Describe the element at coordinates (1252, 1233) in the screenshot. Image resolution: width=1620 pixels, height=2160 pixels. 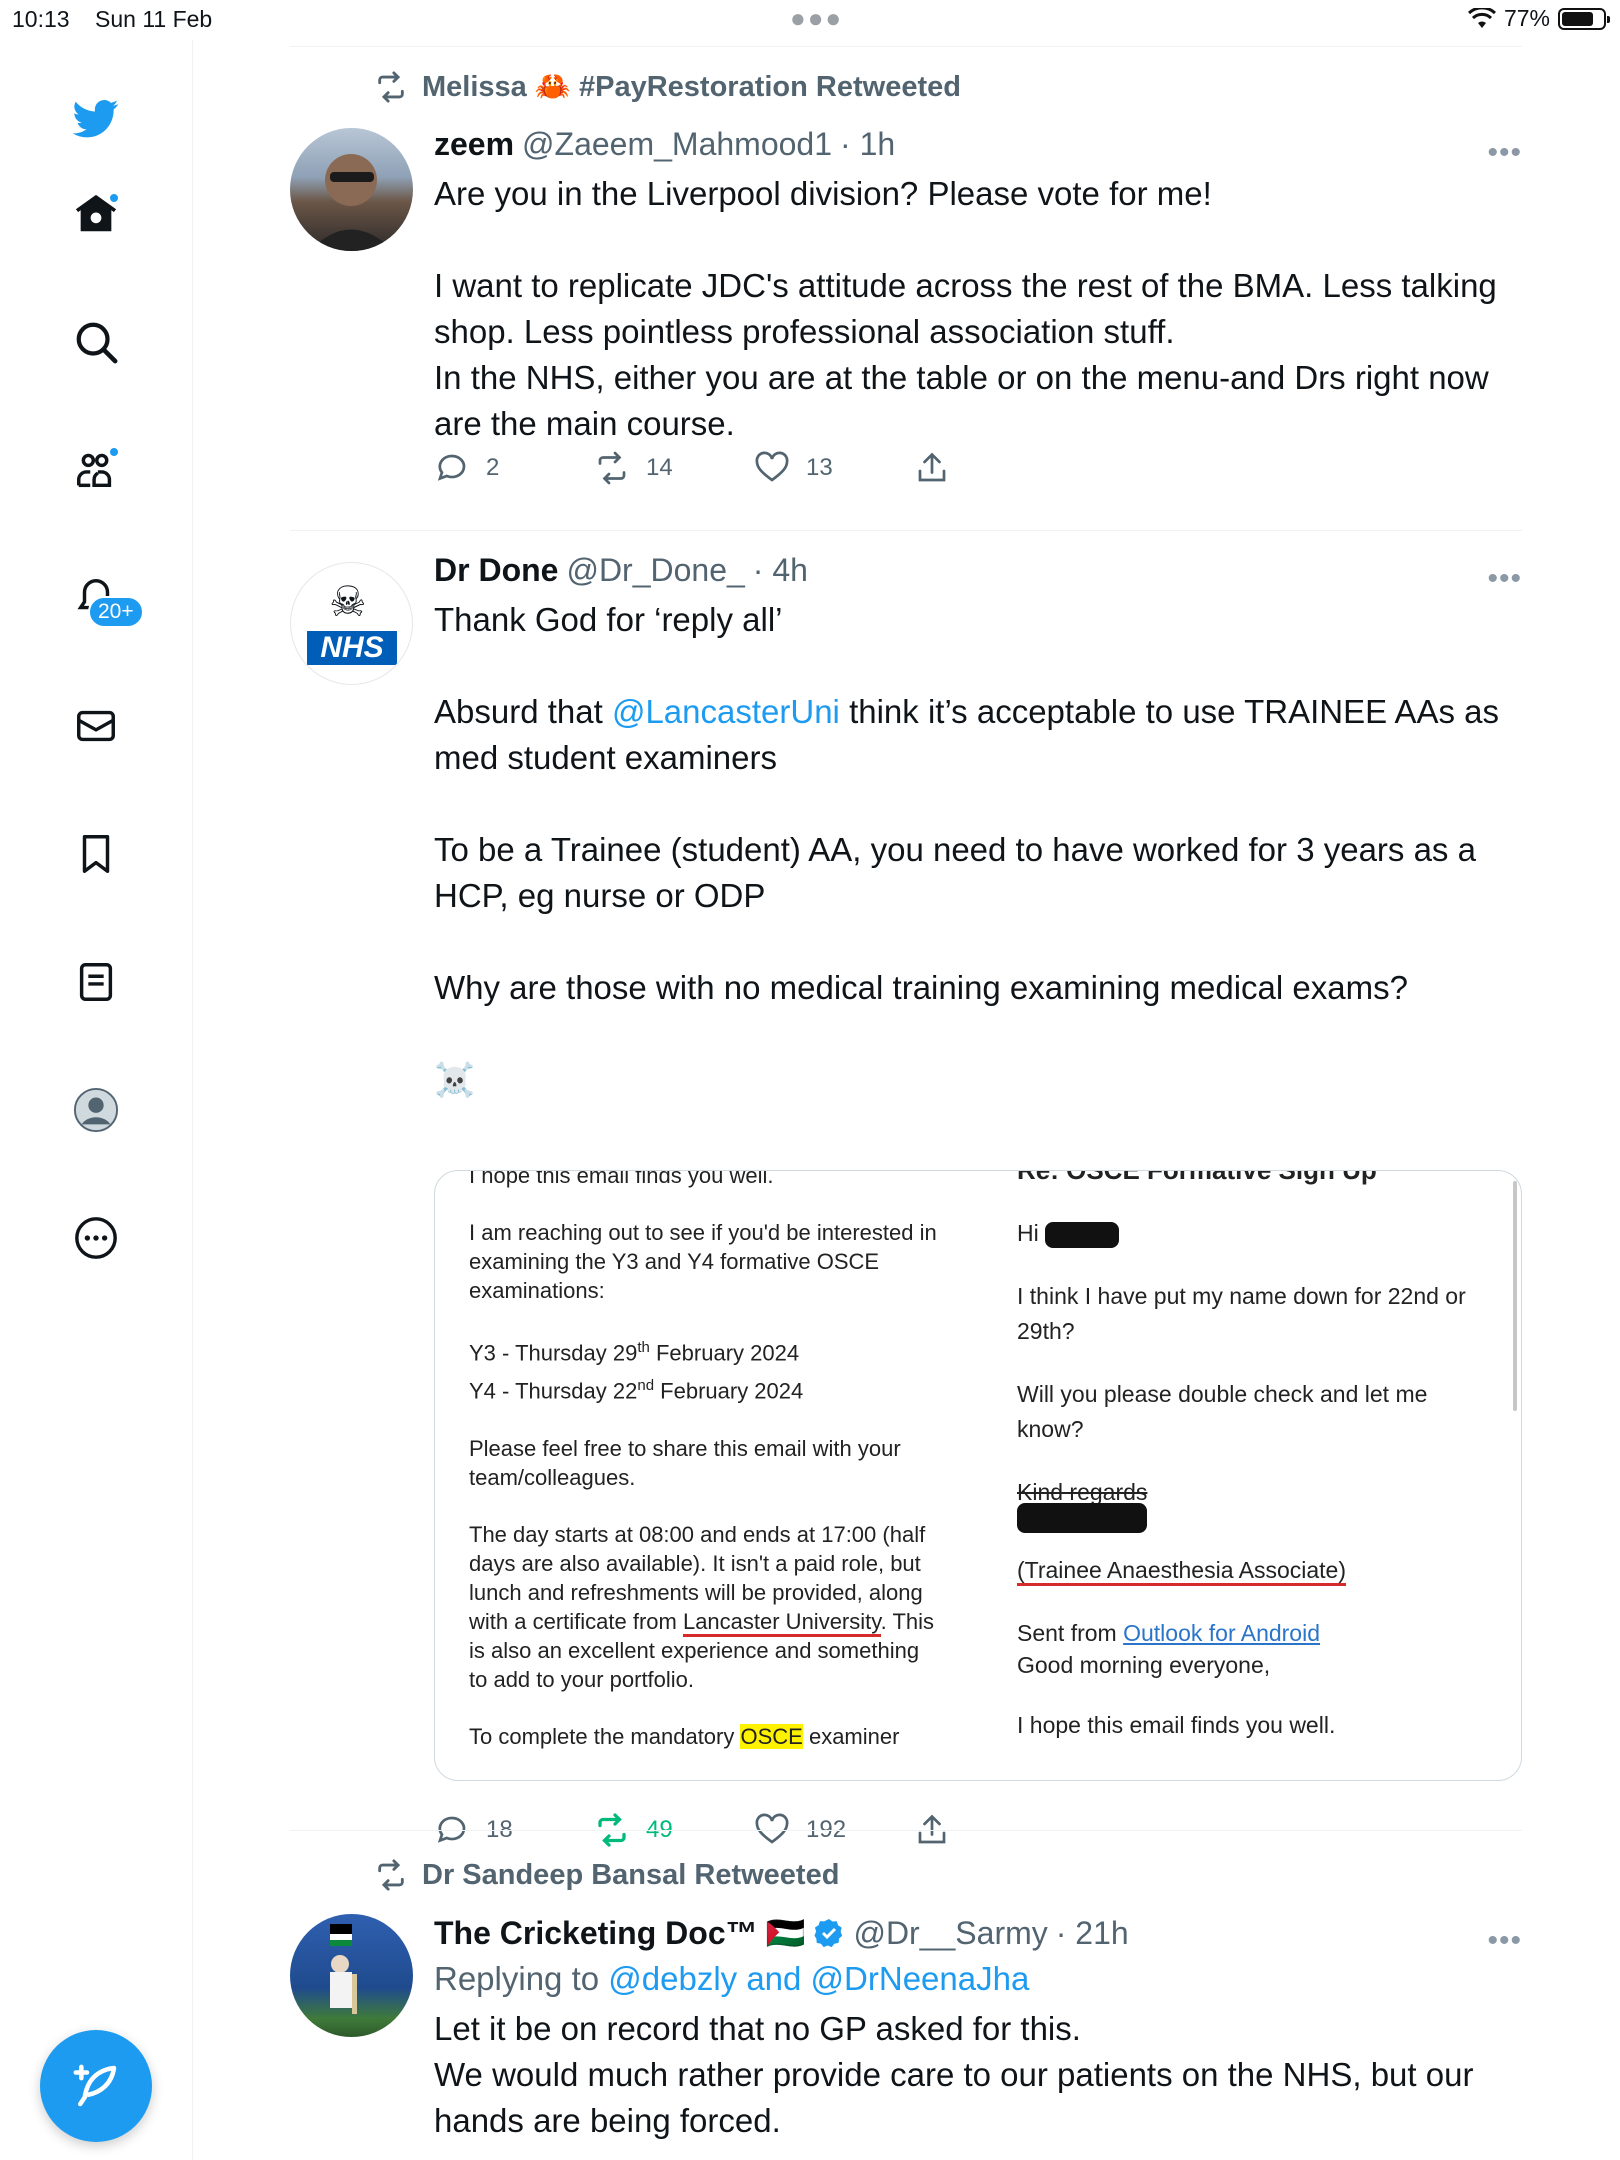
I see `email-greeting: Hi` at that location.